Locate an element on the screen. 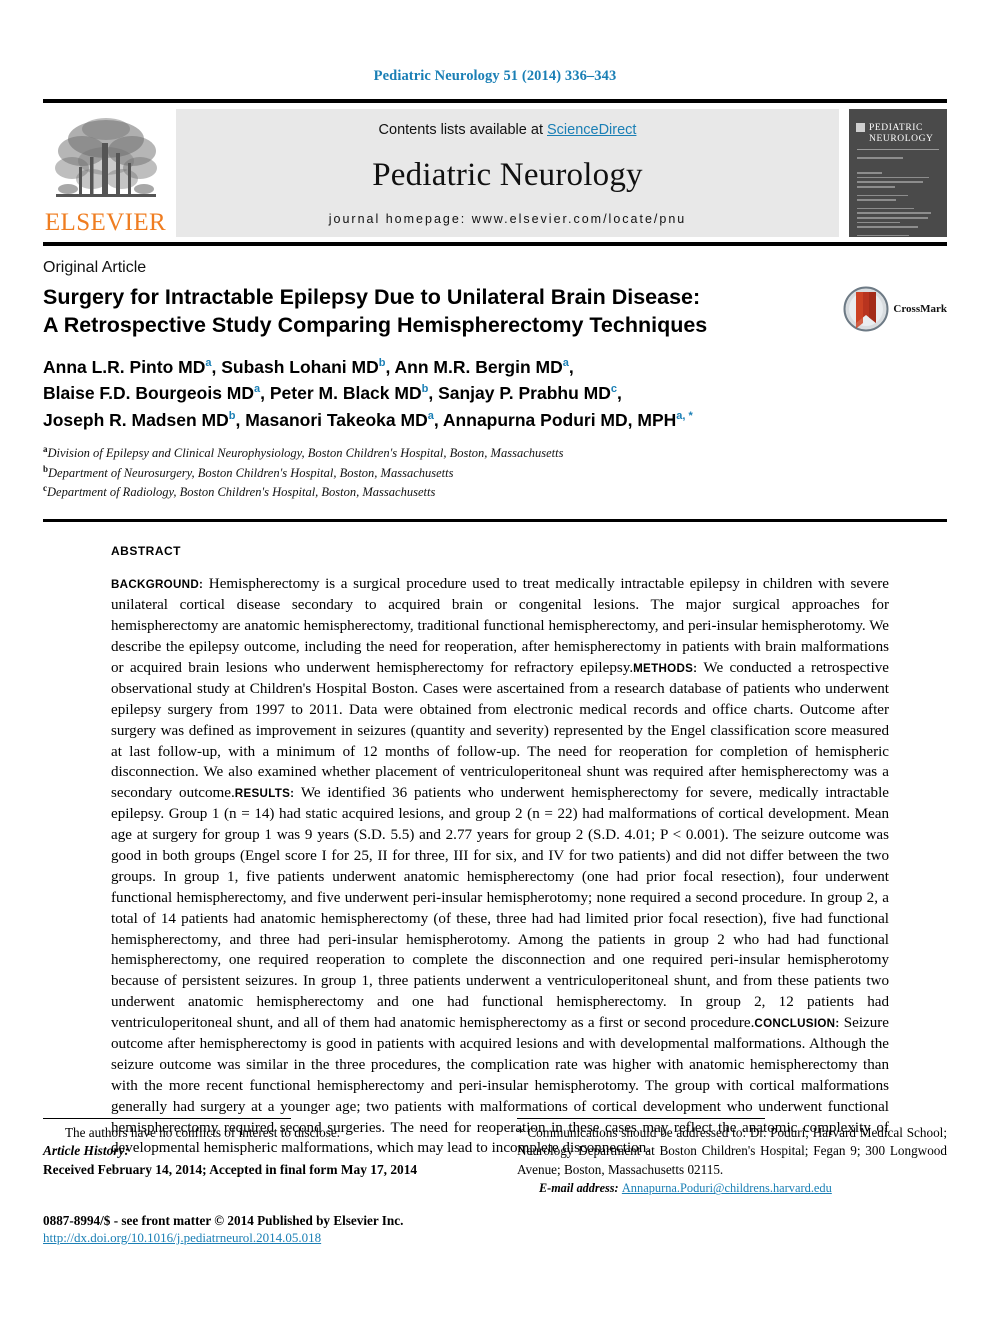  email-link: Annapurna.Poduri@childrens.harvard.edu is located at coordinates (727, 1188).